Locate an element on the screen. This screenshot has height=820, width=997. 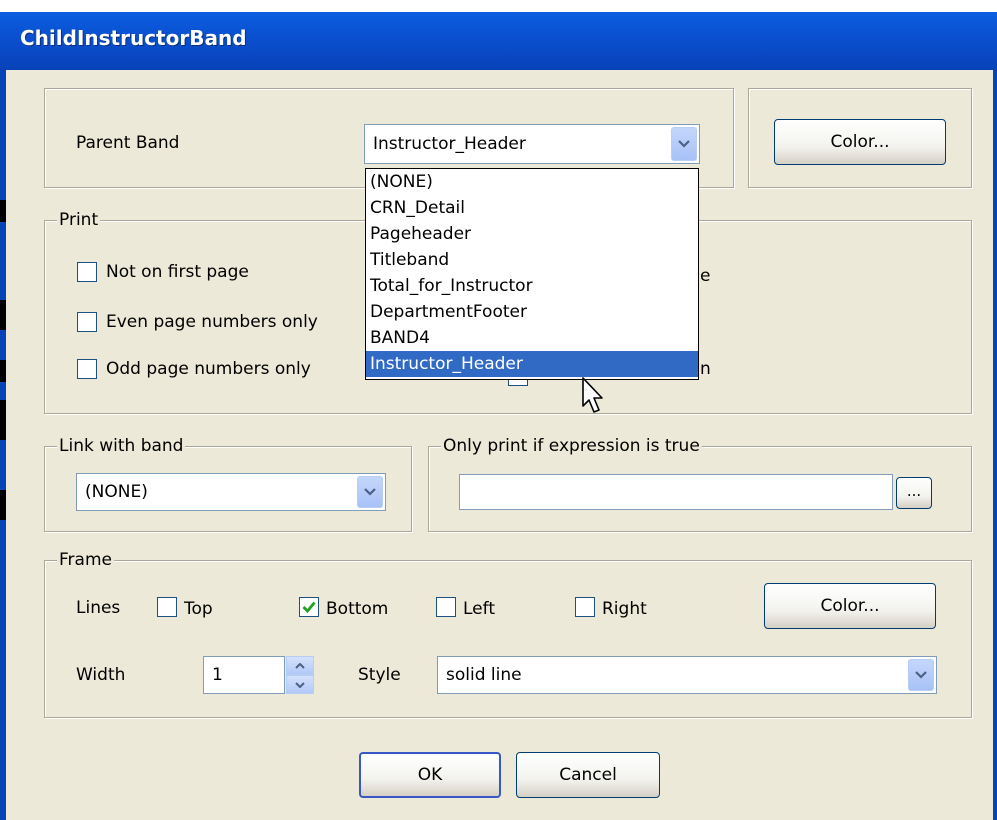
expression-legend: Only print if expression is true is located at coordinates (571, 446).